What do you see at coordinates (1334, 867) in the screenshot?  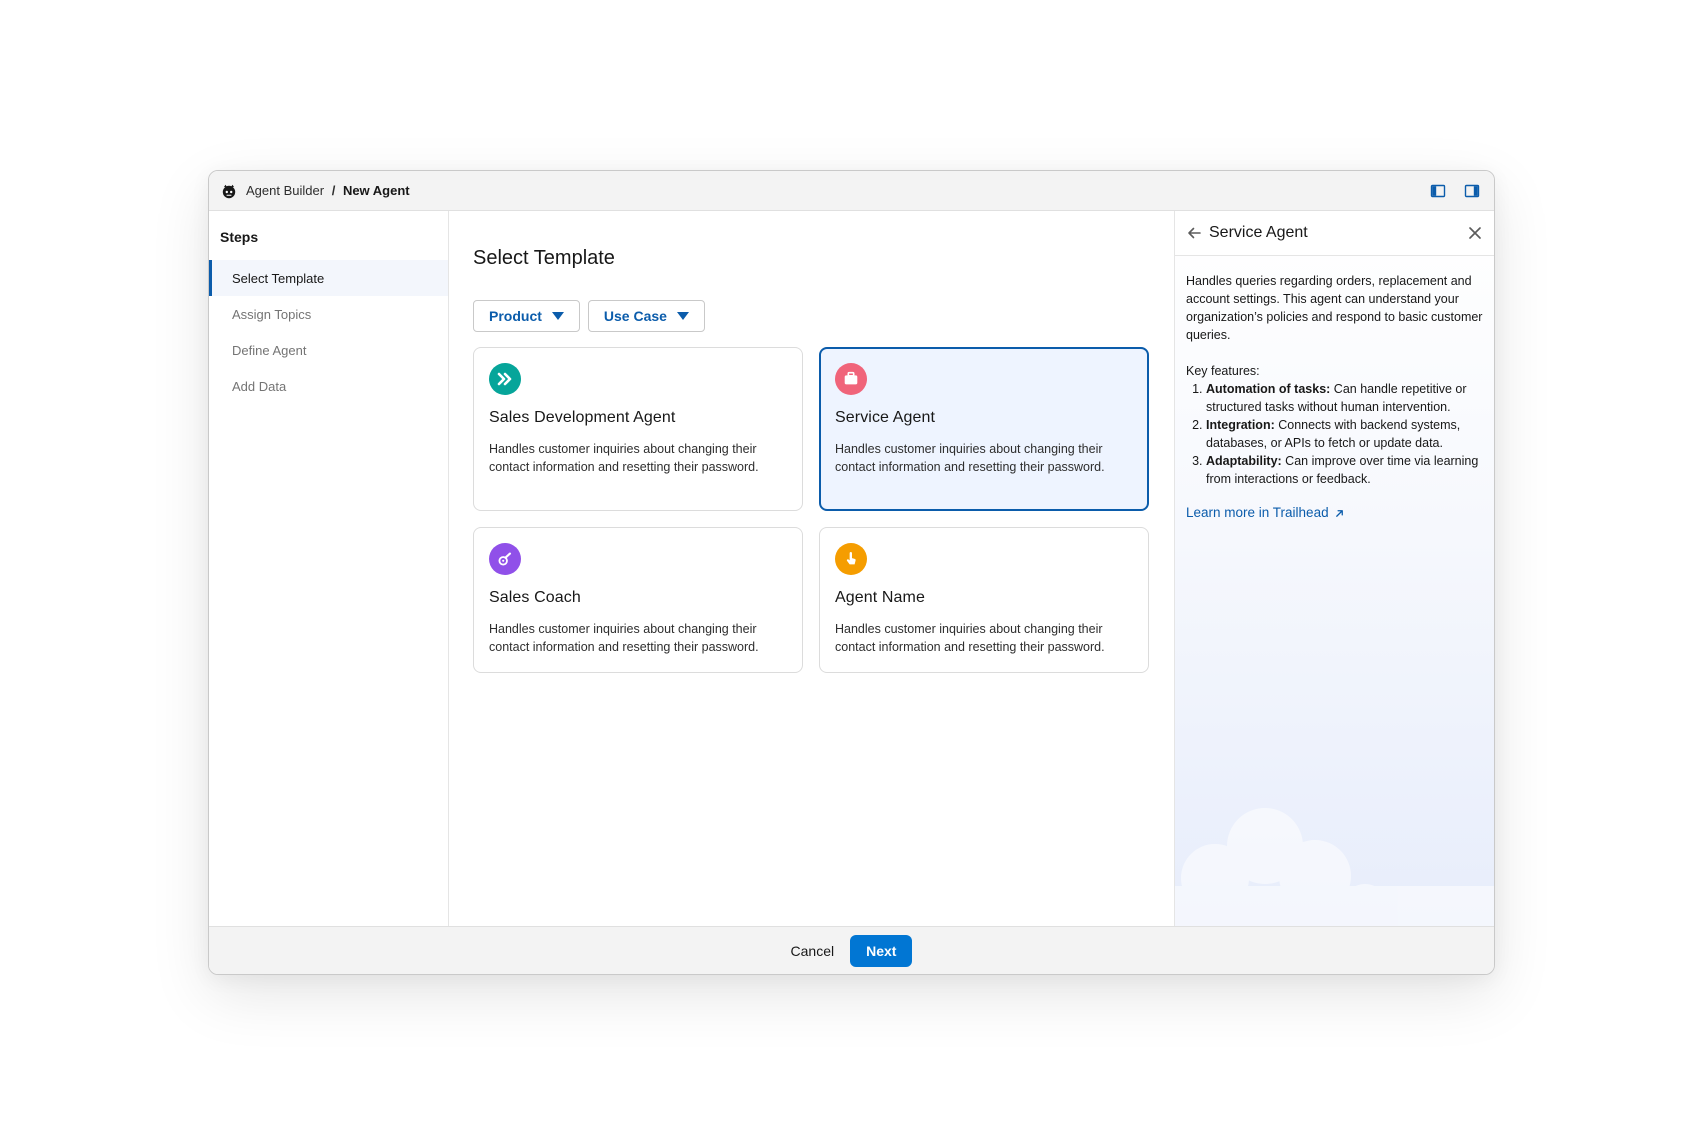 I see `cloud-decoration` at bounding box center [1334, 867].